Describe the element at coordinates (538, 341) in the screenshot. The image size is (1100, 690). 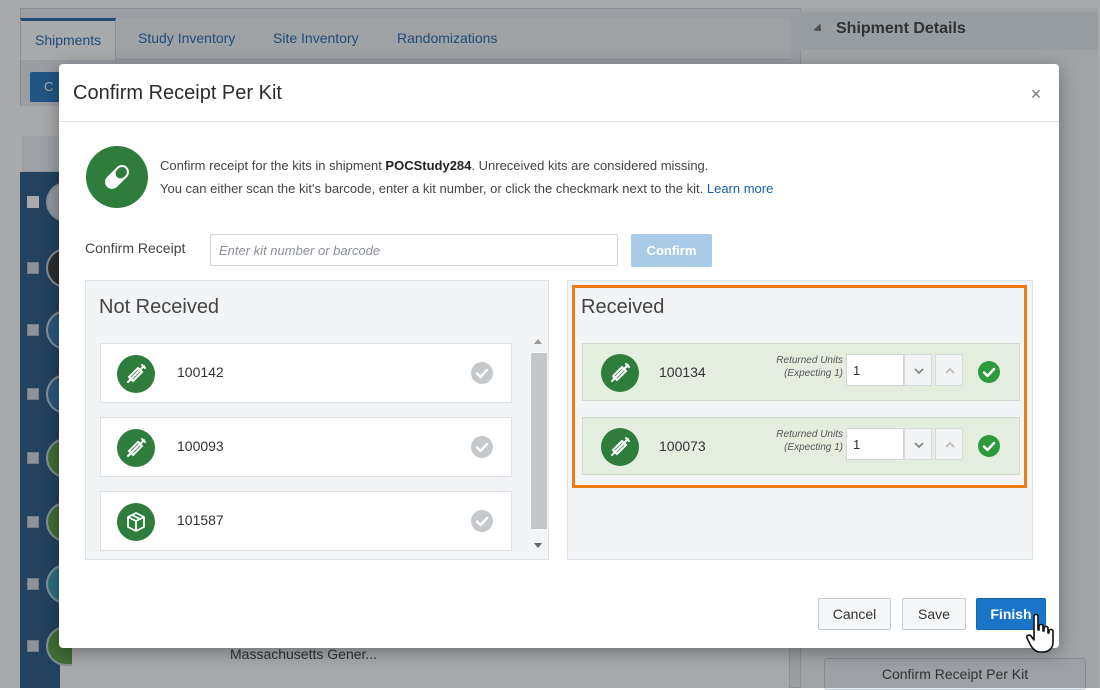
I see `scroll-up-icon` at that location.